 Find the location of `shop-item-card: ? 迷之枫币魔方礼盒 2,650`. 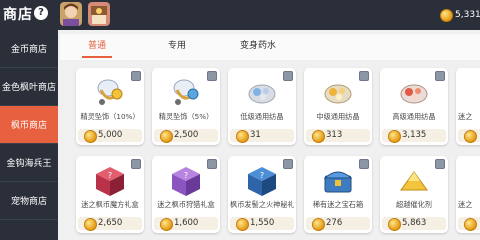

shop-item-card: ? 迷之枫币魔方礼盒 2,650 is located at coordinates (110, 194).